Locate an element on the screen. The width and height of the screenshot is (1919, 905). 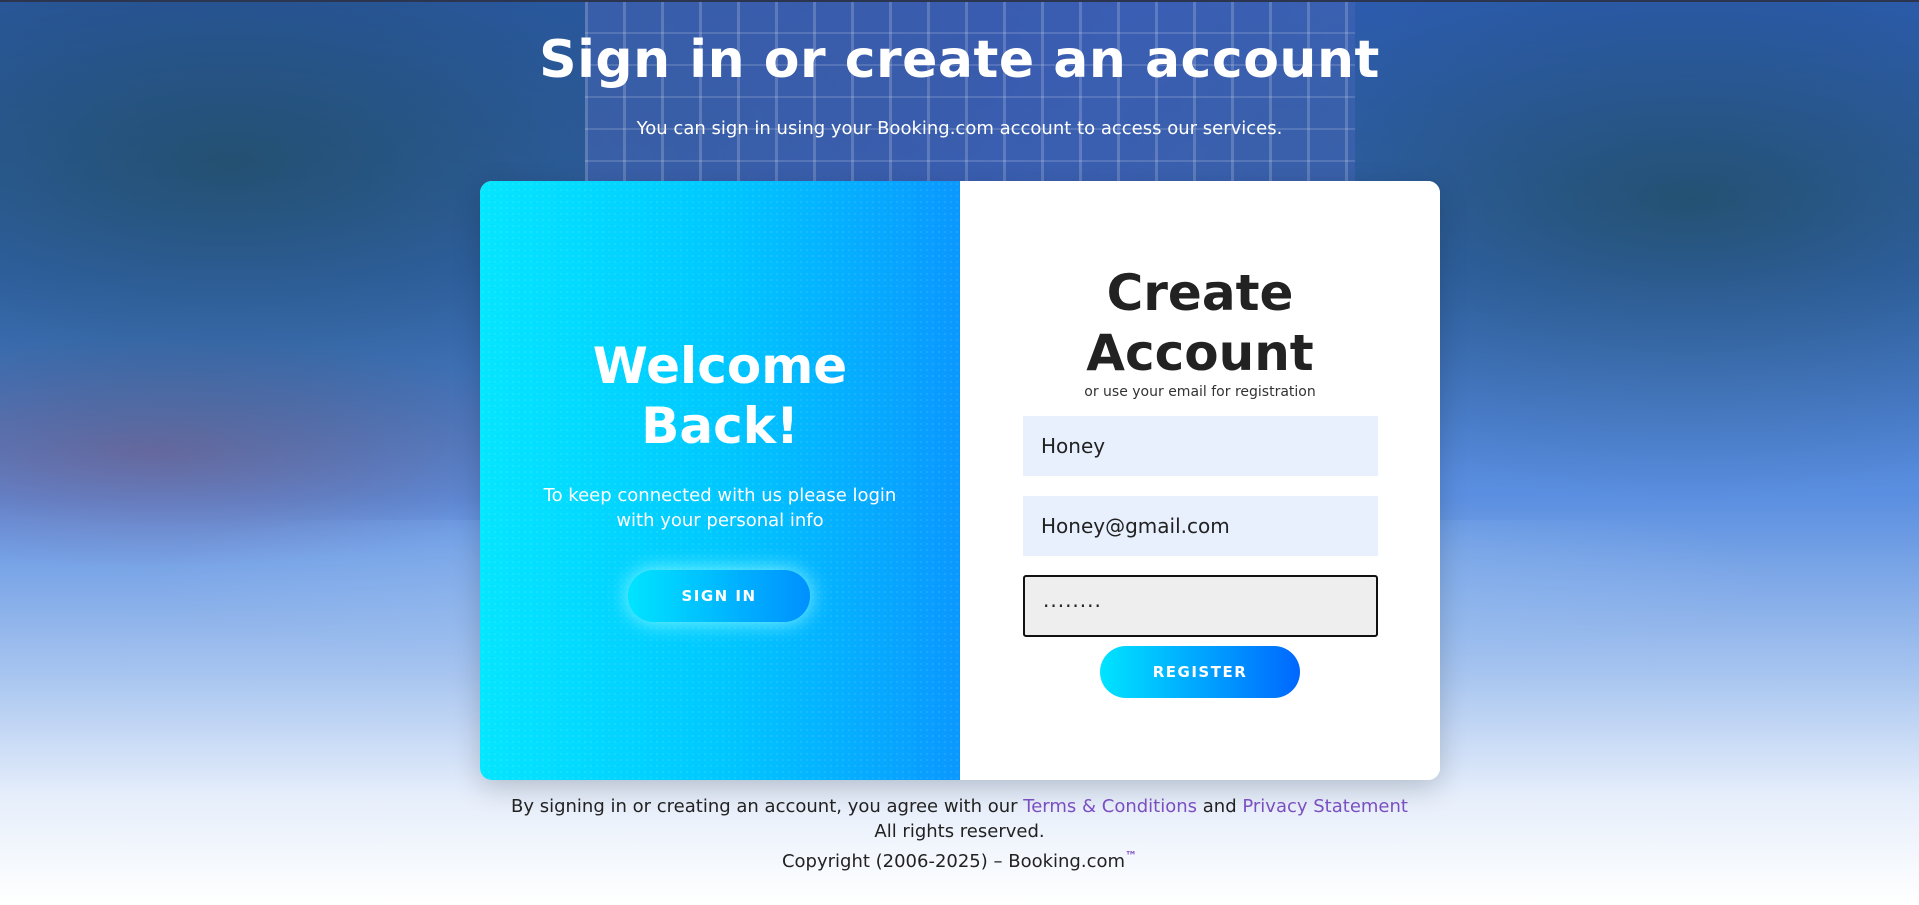
page-title: Sign in or create an account is located at coordinates (959, 60).